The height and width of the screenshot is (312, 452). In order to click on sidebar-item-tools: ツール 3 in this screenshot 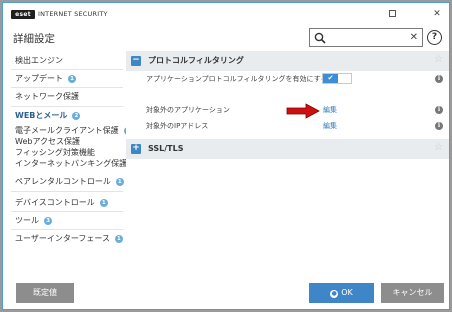, I will do `click(33, 220)`.